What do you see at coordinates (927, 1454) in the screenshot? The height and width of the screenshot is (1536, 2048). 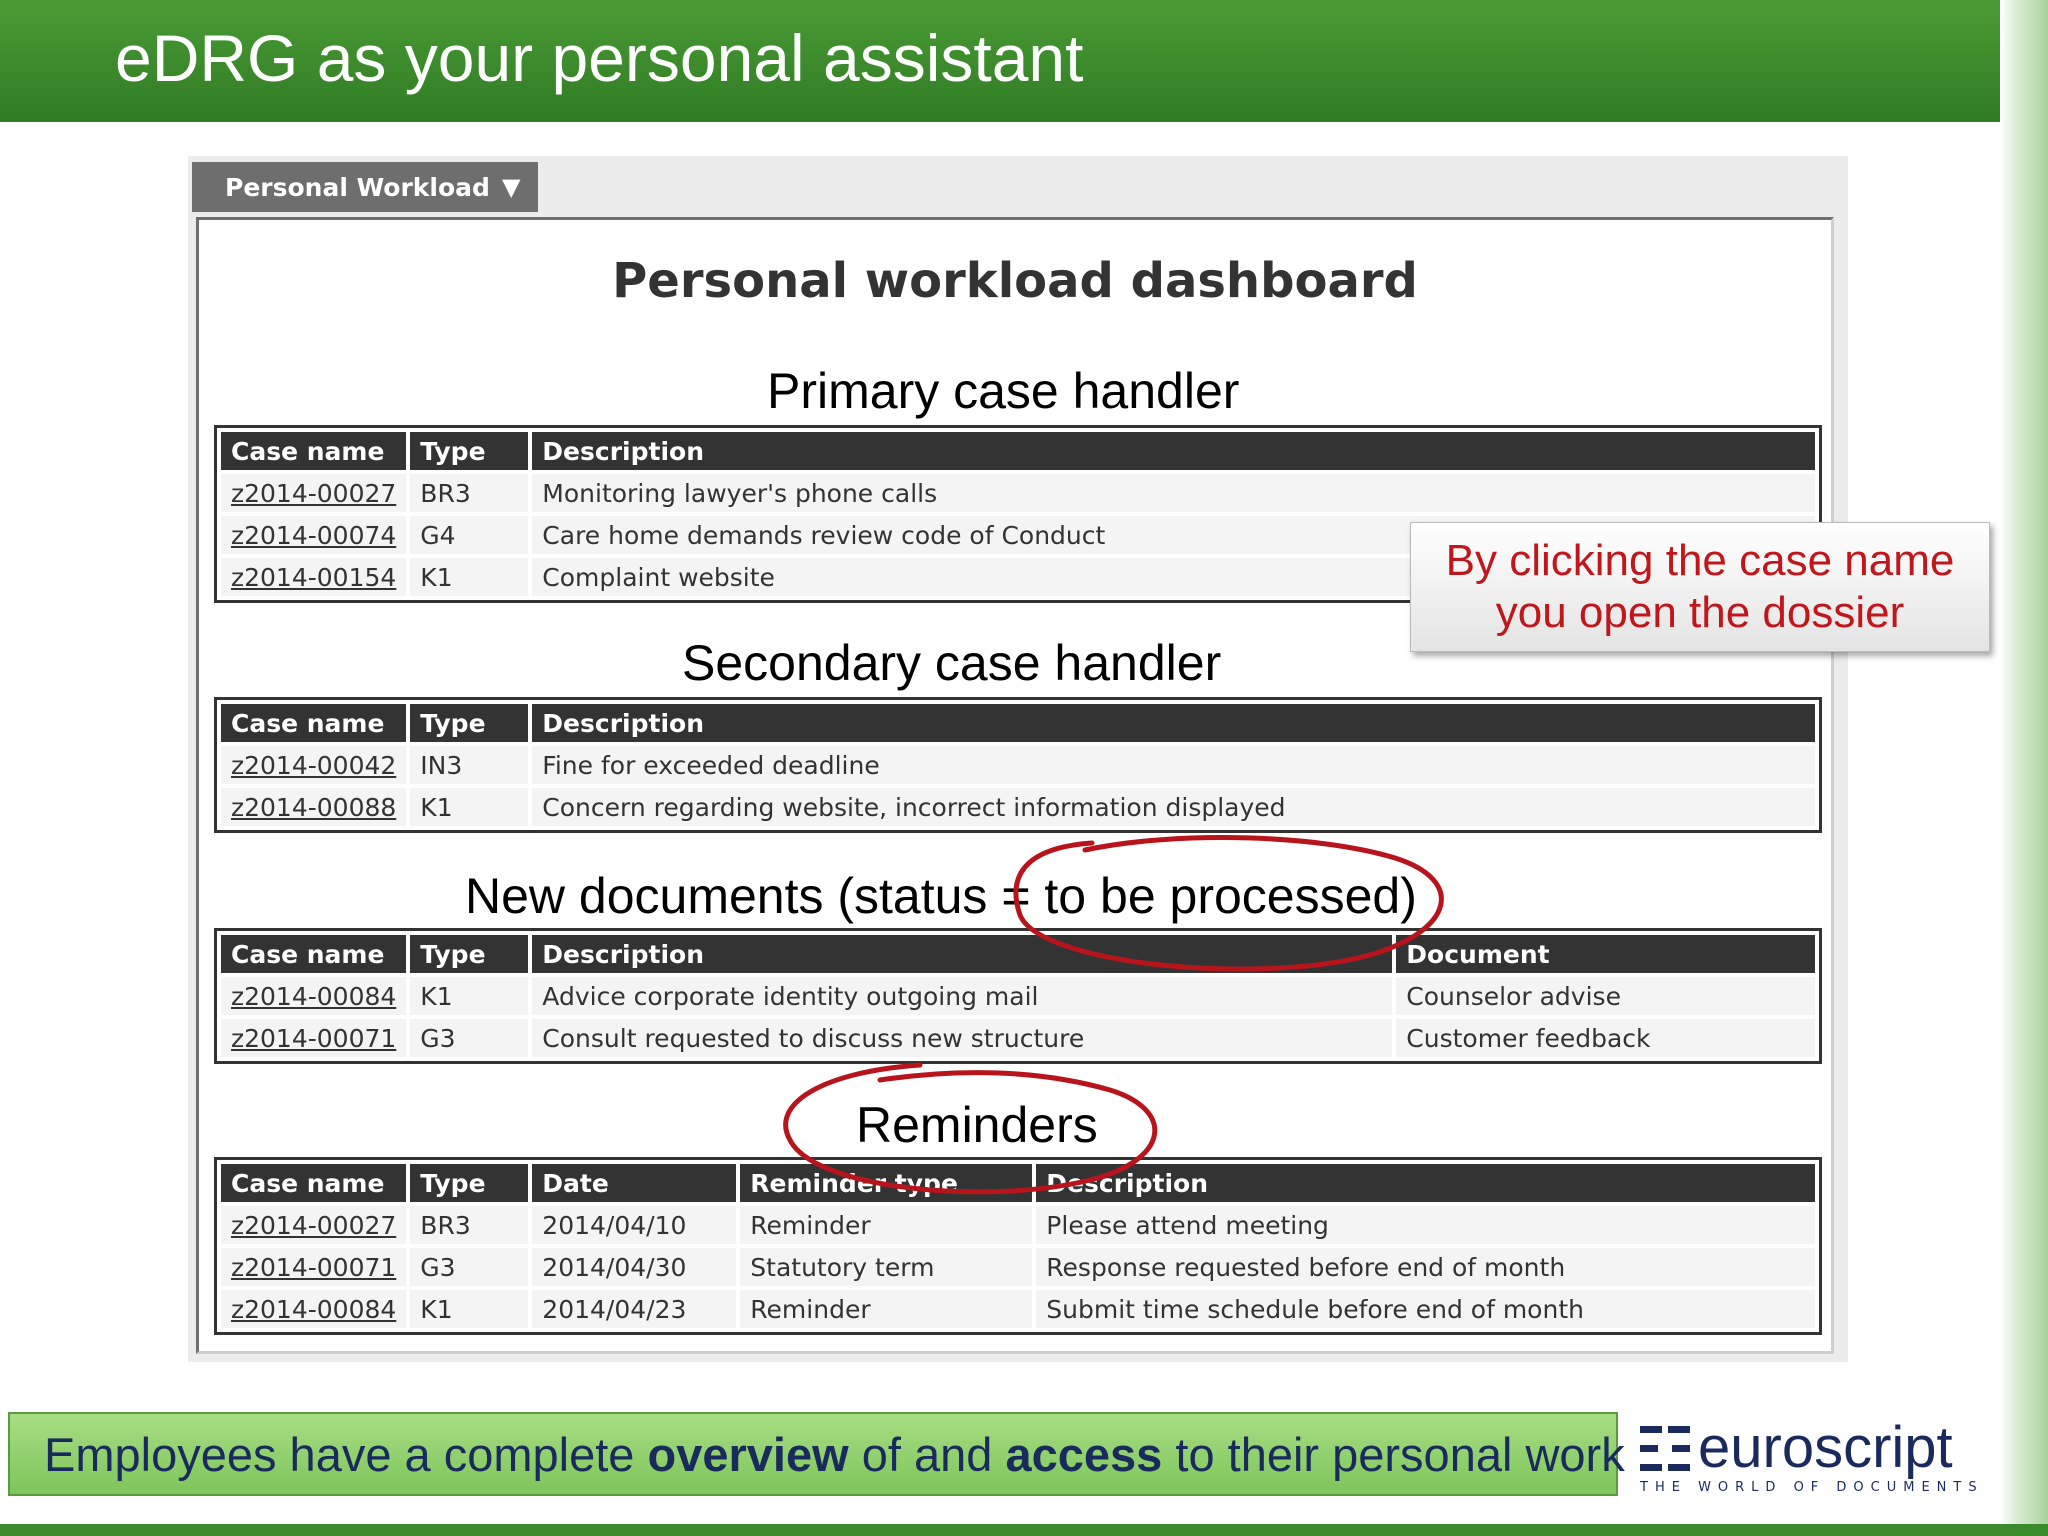 I see `footer-text-2: of and` at bounding box center [927, 1454].